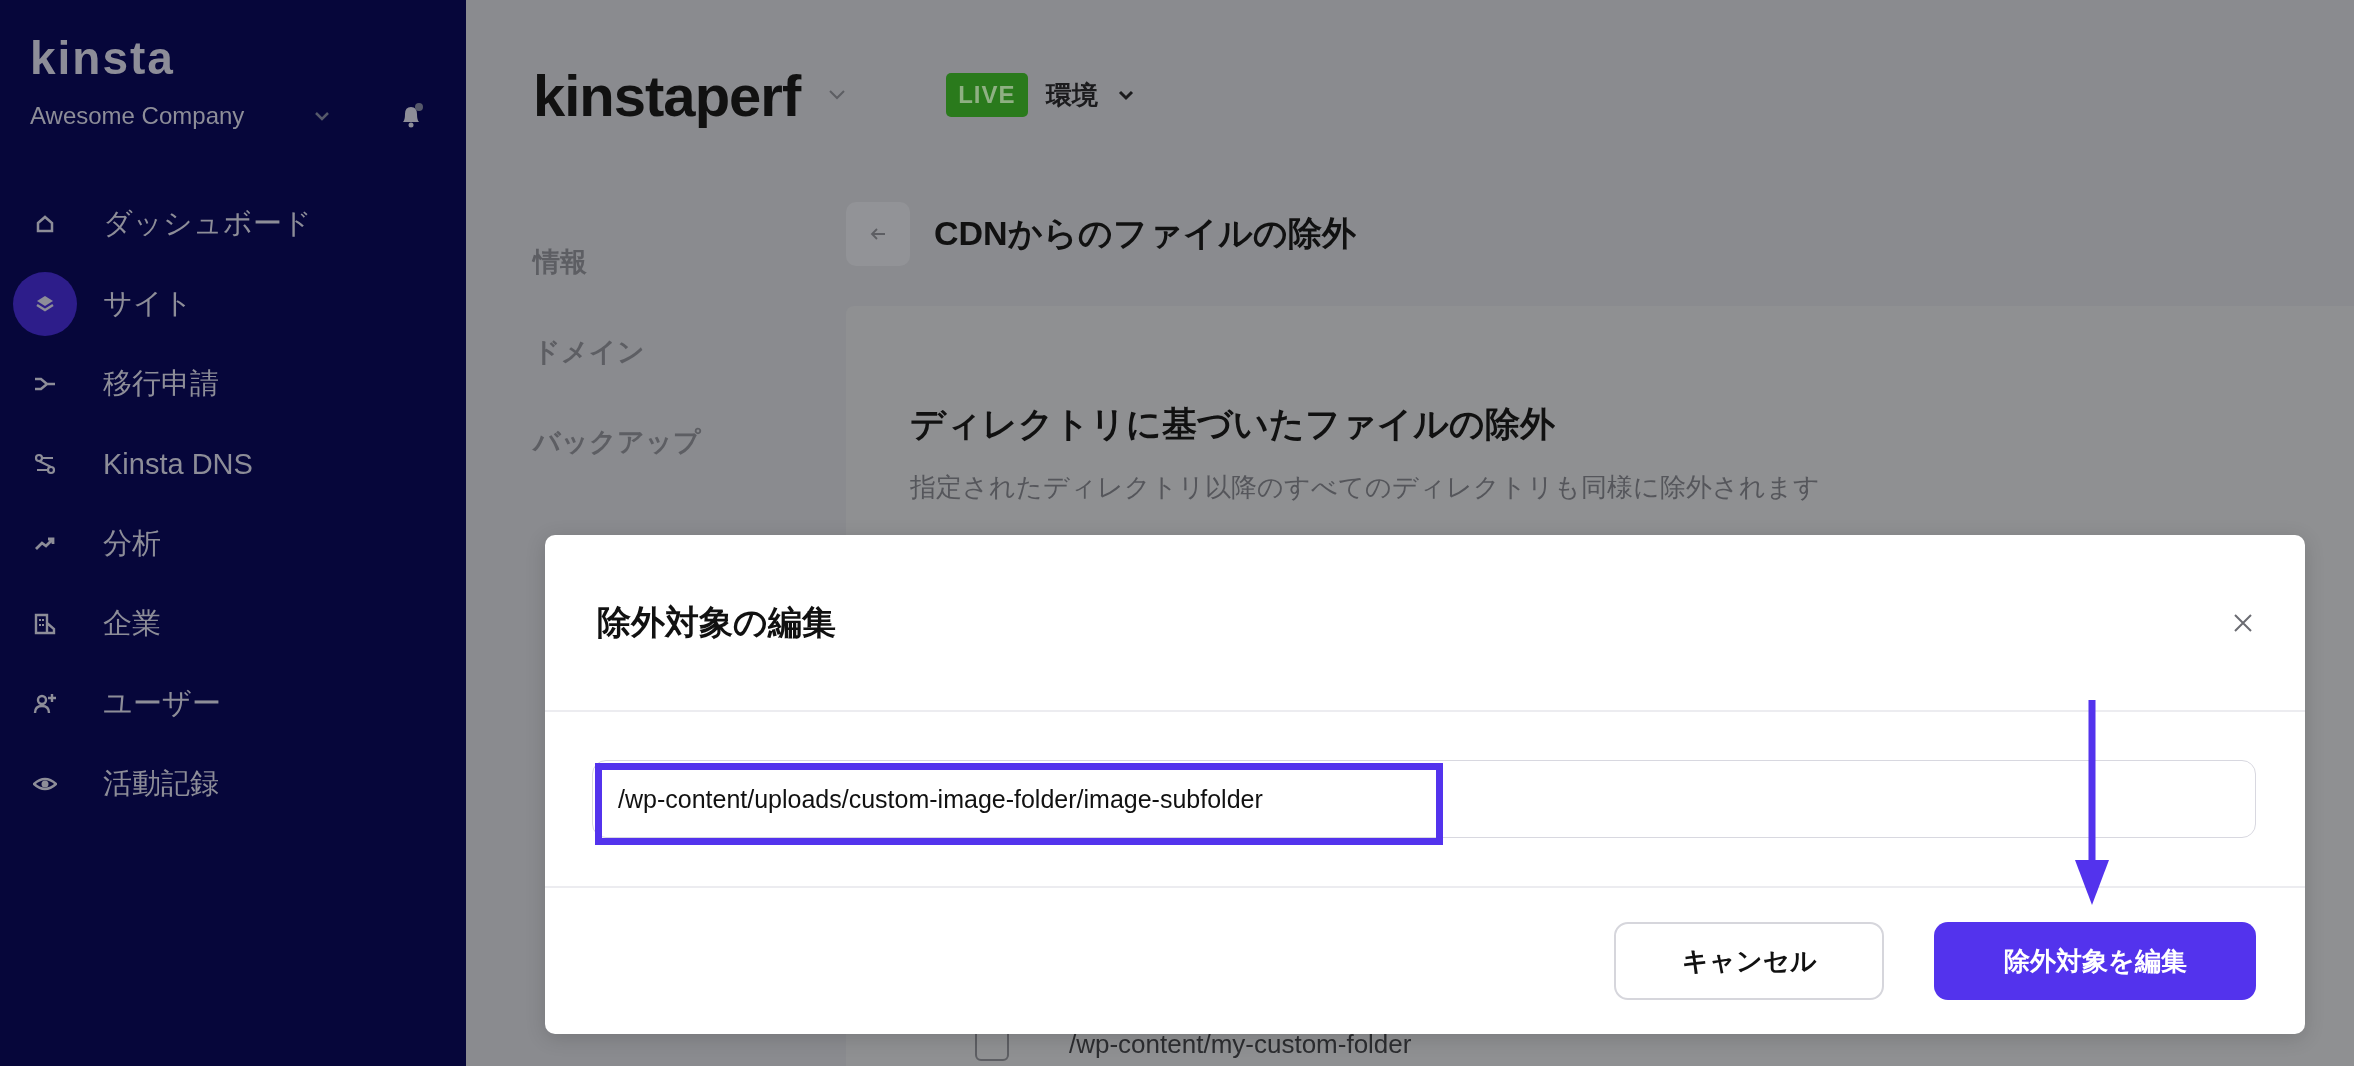 The height and width of the screenshot is (1066, 2354). Describe the element at coordinates (1233, 424) in the screenshot. I see `section-title: ディレクトリに基づいたファイルの除外` at that location.